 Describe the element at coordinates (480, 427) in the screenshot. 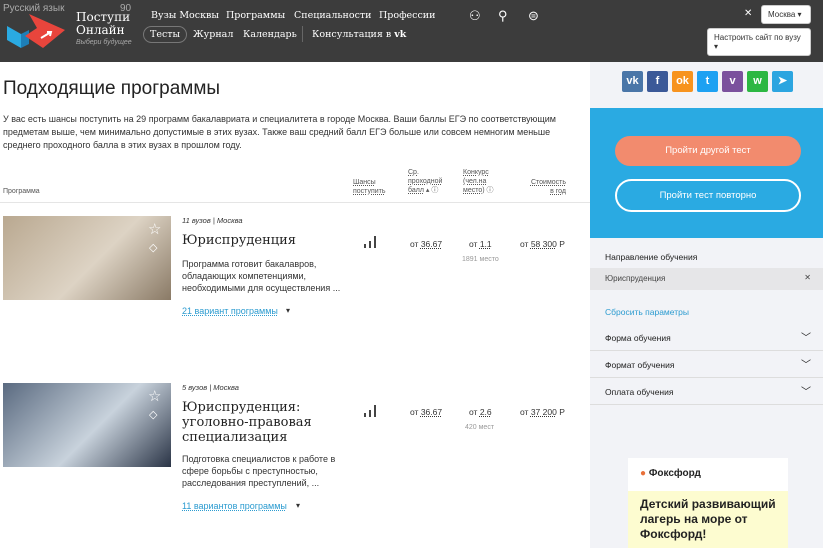

I see `place-value: 420 мест` at that location.